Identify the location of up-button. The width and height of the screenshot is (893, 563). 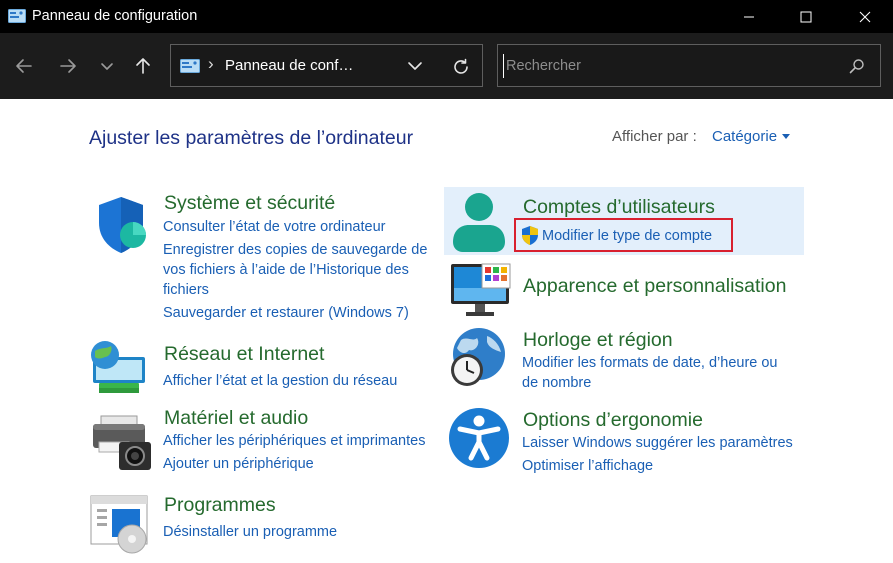
(143, 66).